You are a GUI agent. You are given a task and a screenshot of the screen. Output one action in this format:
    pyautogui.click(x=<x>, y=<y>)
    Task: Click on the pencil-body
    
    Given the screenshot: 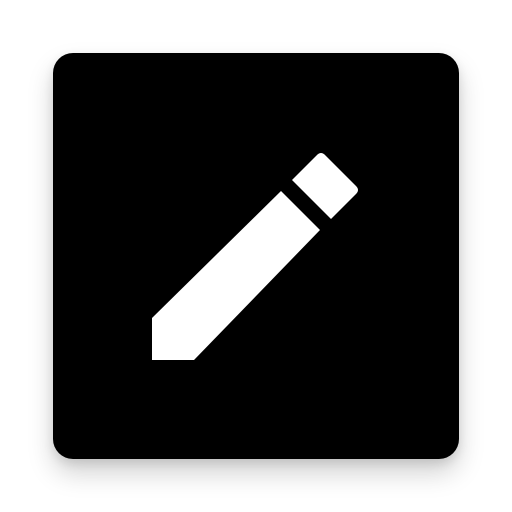 What is the action you would take?
    pyautogui.click(x=236, y=275)
    